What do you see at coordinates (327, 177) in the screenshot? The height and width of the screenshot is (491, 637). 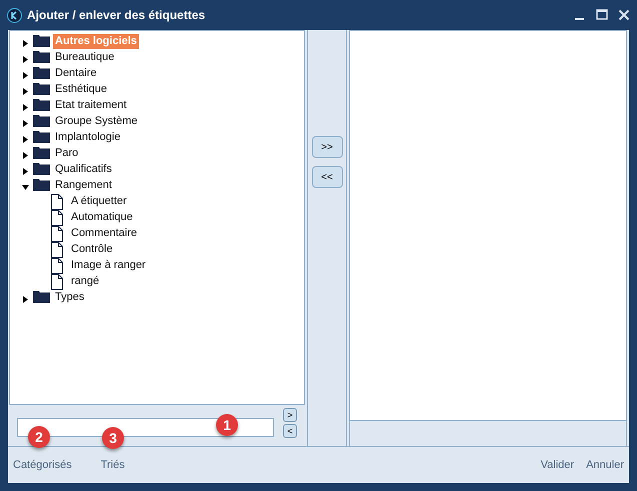 I see `remove-button: <<` at bounding box center [327, 177].